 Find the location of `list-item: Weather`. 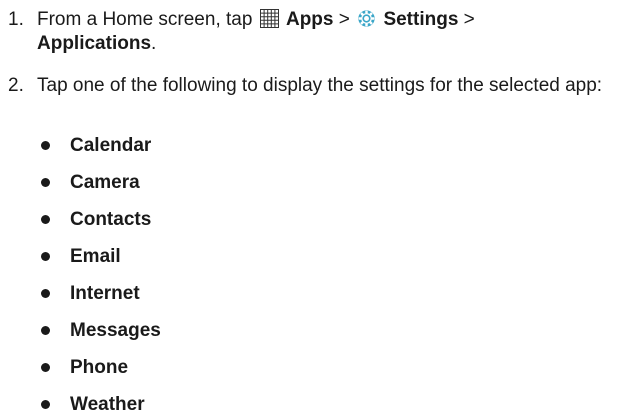

list-item: Weather is located at coordinates (309, 405).